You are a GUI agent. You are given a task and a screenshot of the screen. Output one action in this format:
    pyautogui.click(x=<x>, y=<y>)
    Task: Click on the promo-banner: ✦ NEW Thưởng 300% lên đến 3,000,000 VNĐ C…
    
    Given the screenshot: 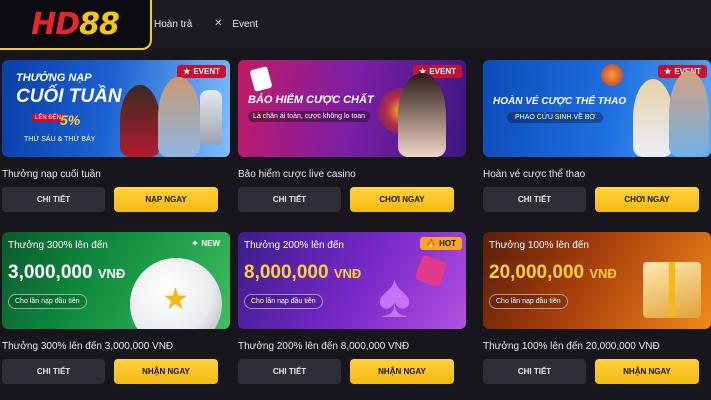 What is the action you would take?
    pyautogui.click(x=116, y=280)
    